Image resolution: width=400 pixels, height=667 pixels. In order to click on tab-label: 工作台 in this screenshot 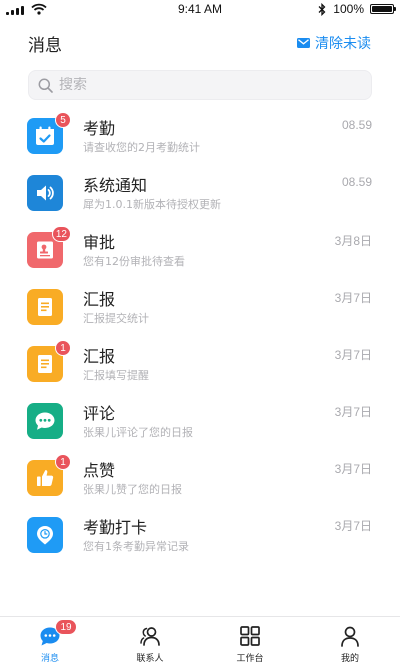, I will do `click(250, 659)`.